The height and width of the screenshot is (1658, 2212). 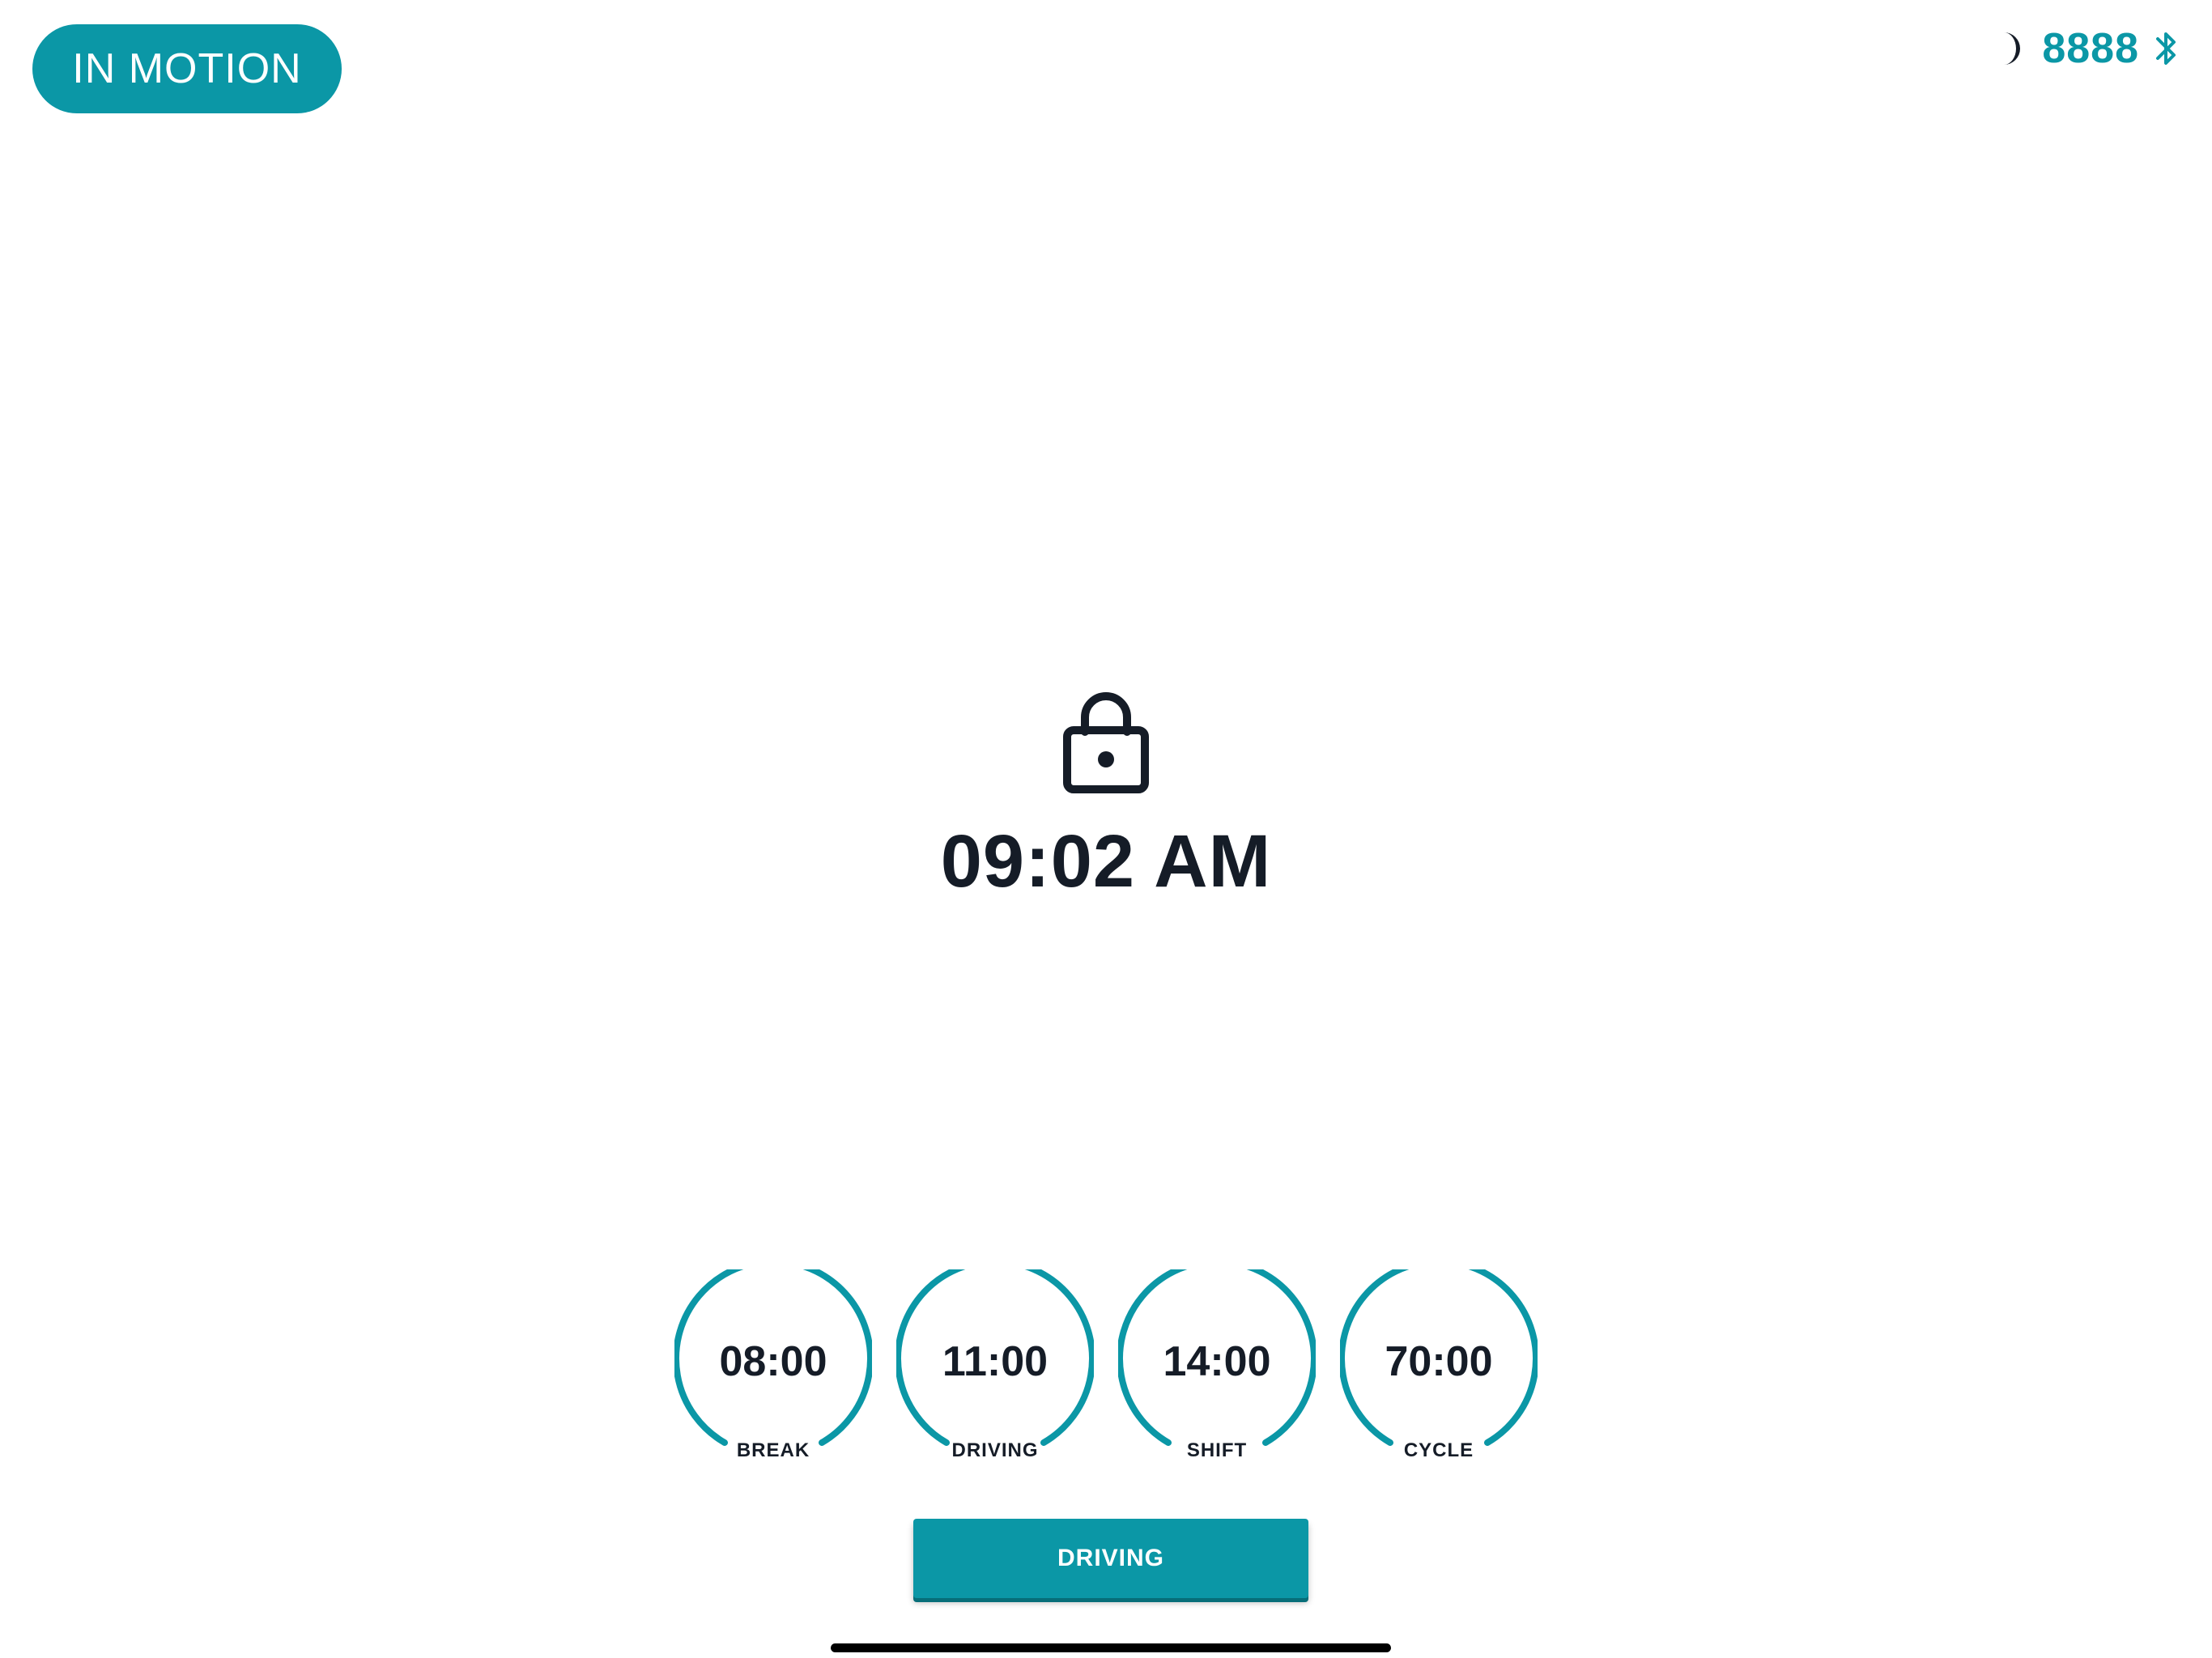 I want to click on status-pill-label: IN MOTION, so click(x=187, y=68).